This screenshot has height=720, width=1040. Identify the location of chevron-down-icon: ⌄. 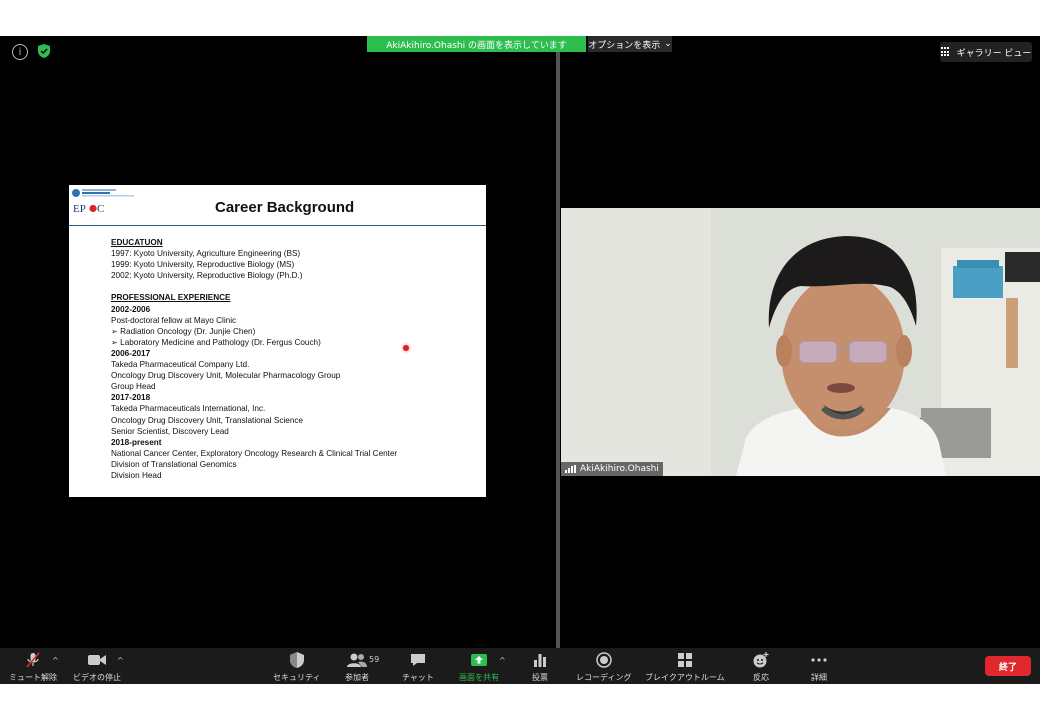
(668, 44).